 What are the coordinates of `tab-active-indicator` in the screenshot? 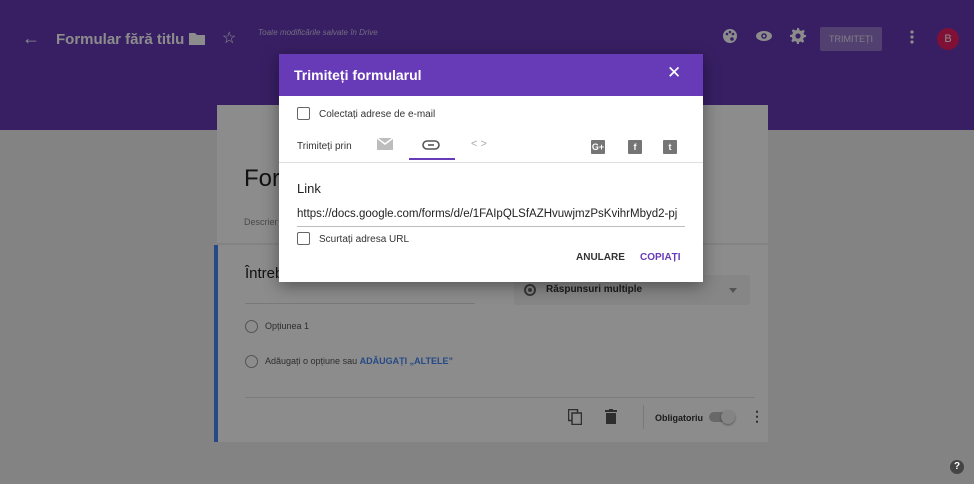 It's located at (432, 159).